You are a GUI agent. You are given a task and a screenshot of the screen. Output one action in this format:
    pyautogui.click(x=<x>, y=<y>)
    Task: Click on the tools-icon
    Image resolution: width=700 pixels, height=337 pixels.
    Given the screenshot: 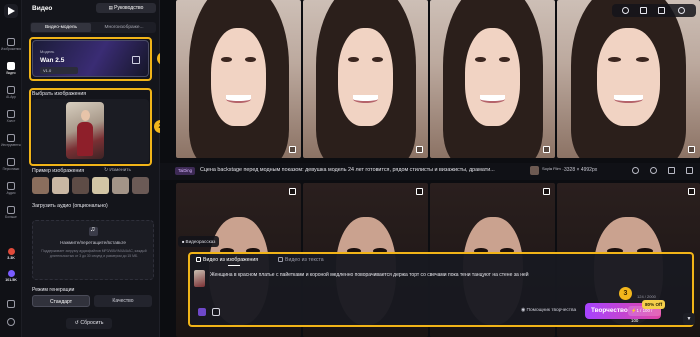 What is the action you would take?
    pyautogui.click(x=11, y=138)
    